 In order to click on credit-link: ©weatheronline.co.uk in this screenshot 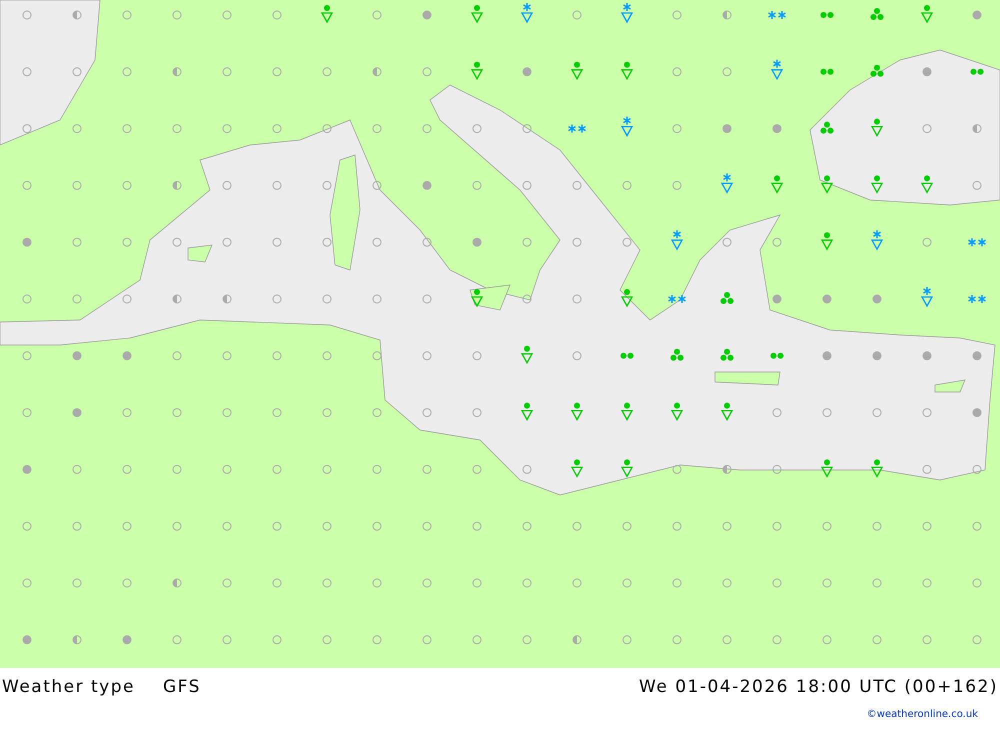, I will do `click(922, 714)`.